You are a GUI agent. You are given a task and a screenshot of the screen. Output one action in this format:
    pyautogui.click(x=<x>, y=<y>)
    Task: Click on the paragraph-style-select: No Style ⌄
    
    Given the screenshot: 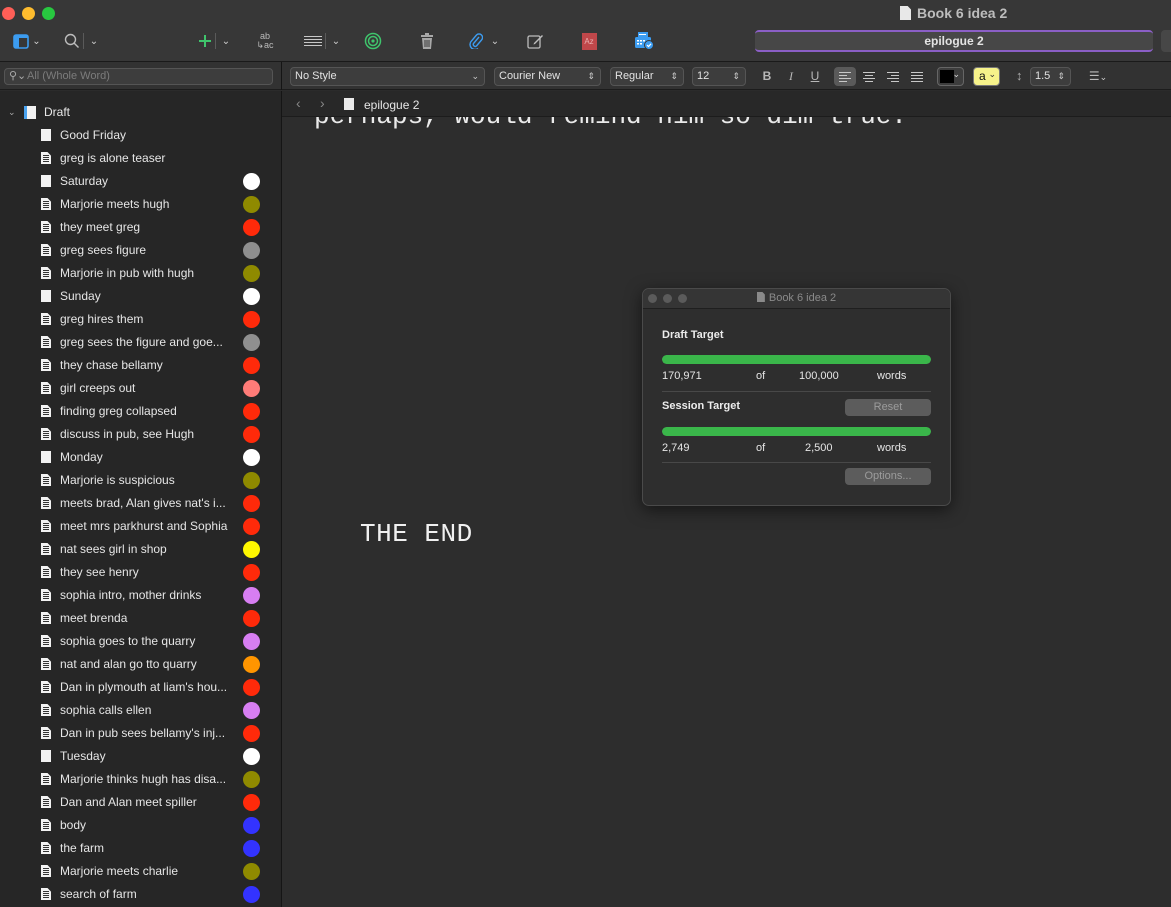 What is the action you would take?
    pyautogui.click(x=387, y=76)
    